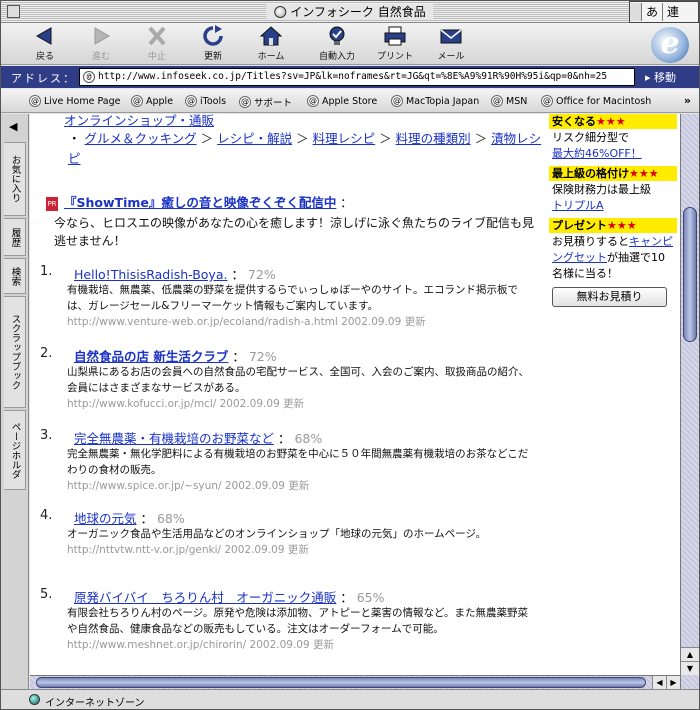 The width and height of the screenshot is (700, 710). What do you see at coordinates (622, 225) in the screenshot?
I see `ad3-stars: ★★★` at bounding box center [622, 225].